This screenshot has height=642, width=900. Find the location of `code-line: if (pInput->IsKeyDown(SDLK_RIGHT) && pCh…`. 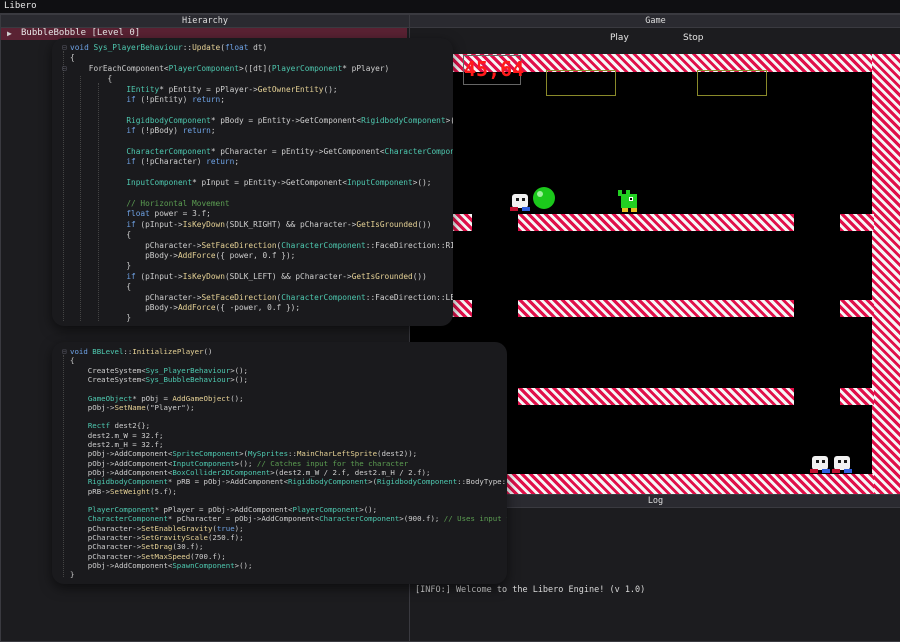

code-line: if (pInput->IsKeyDown(SDLK_RIGHT) && pCh… is located at coordinates (279, 224).